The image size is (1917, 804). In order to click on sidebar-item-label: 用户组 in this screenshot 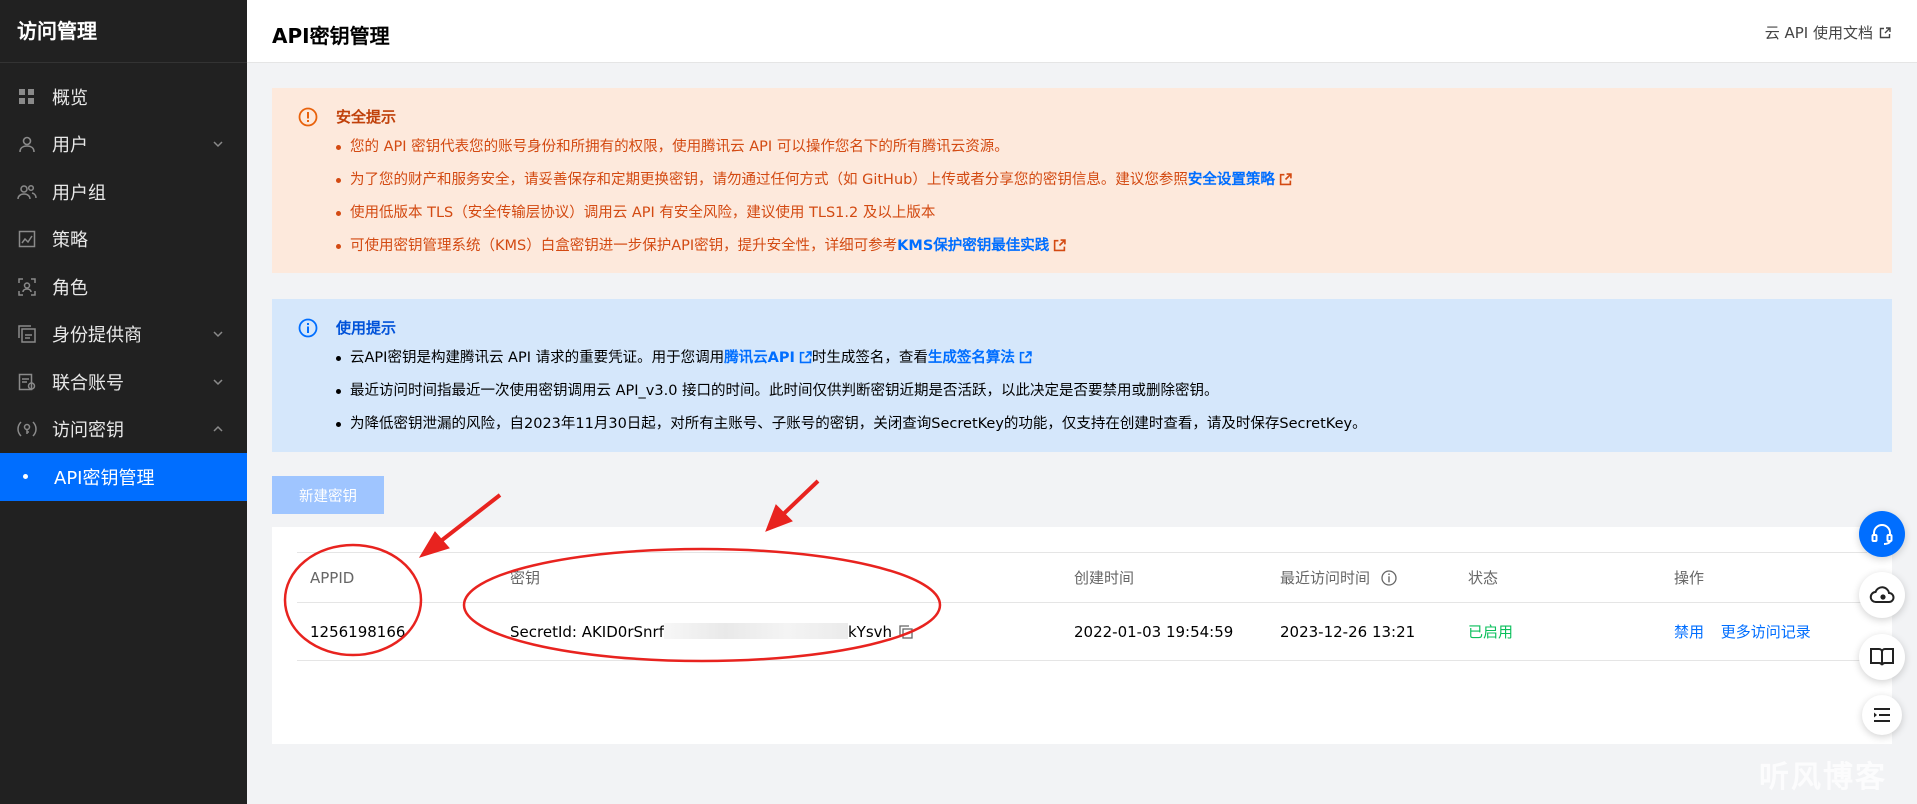, I will do `click(79, 193)`.